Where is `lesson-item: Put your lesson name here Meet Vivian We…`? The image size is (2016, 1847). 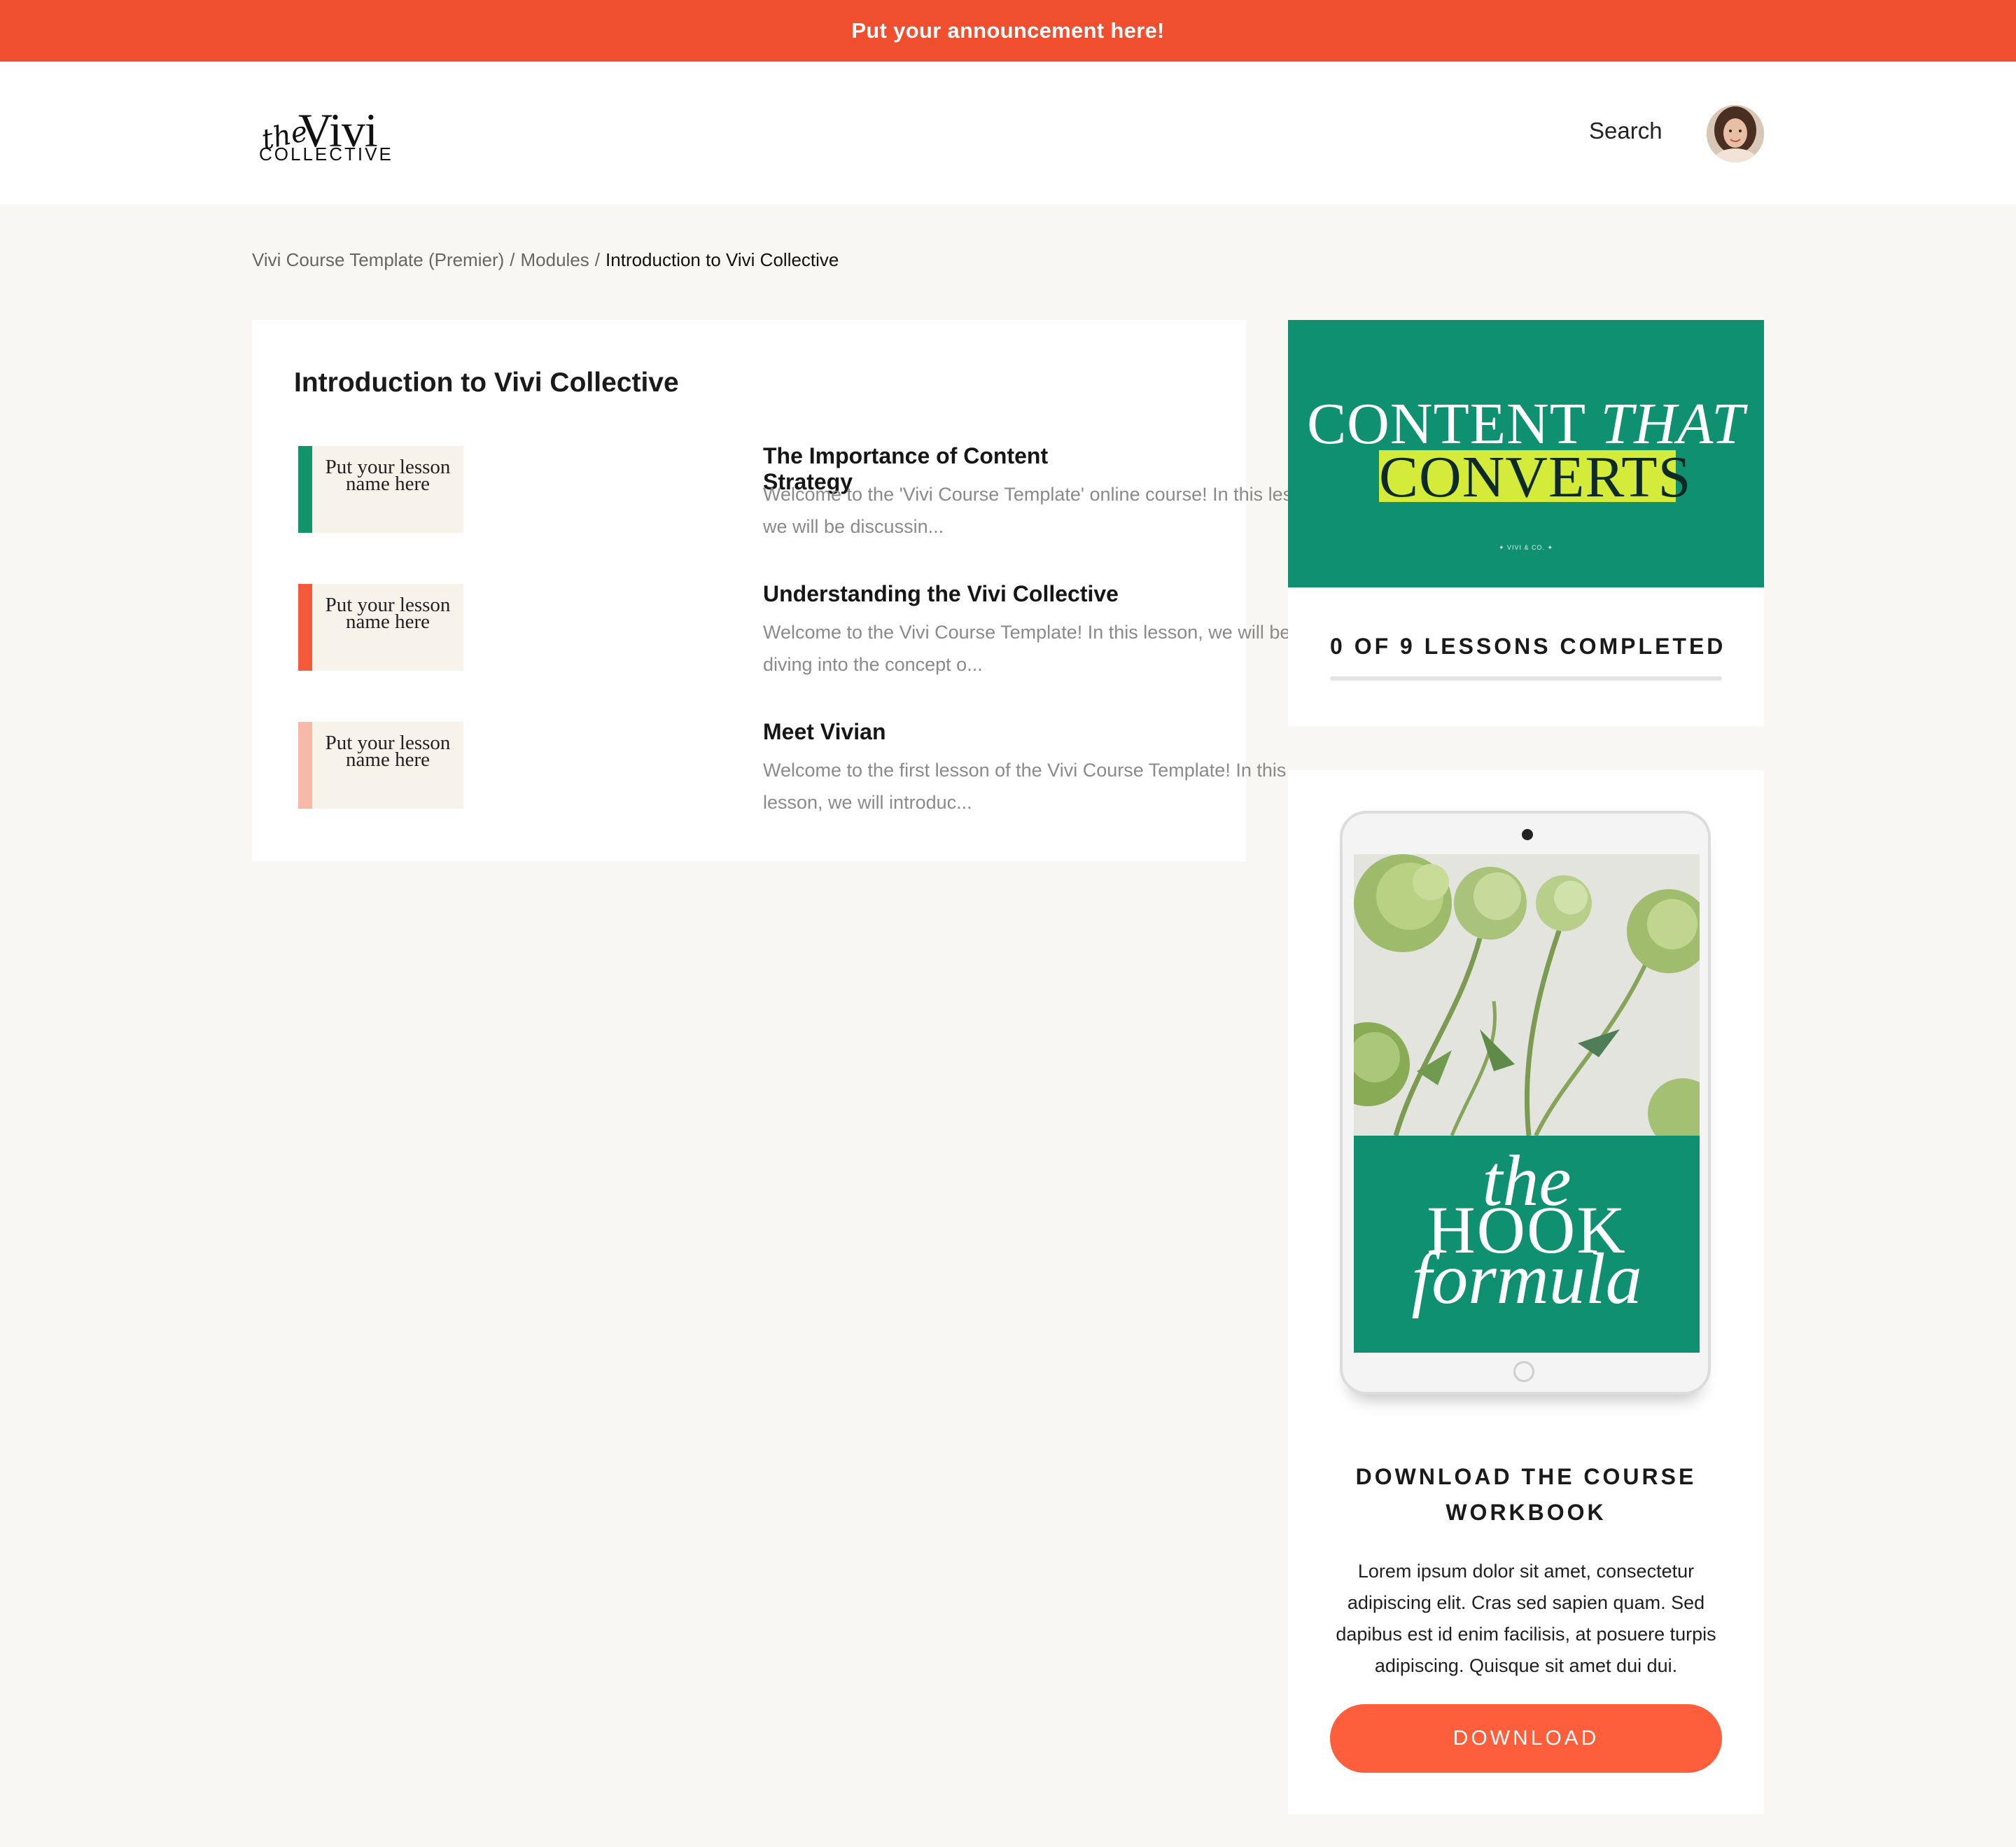
lesson-item: Put your lesson name here Meet Vivian We… is located at coordinates (792, 766).